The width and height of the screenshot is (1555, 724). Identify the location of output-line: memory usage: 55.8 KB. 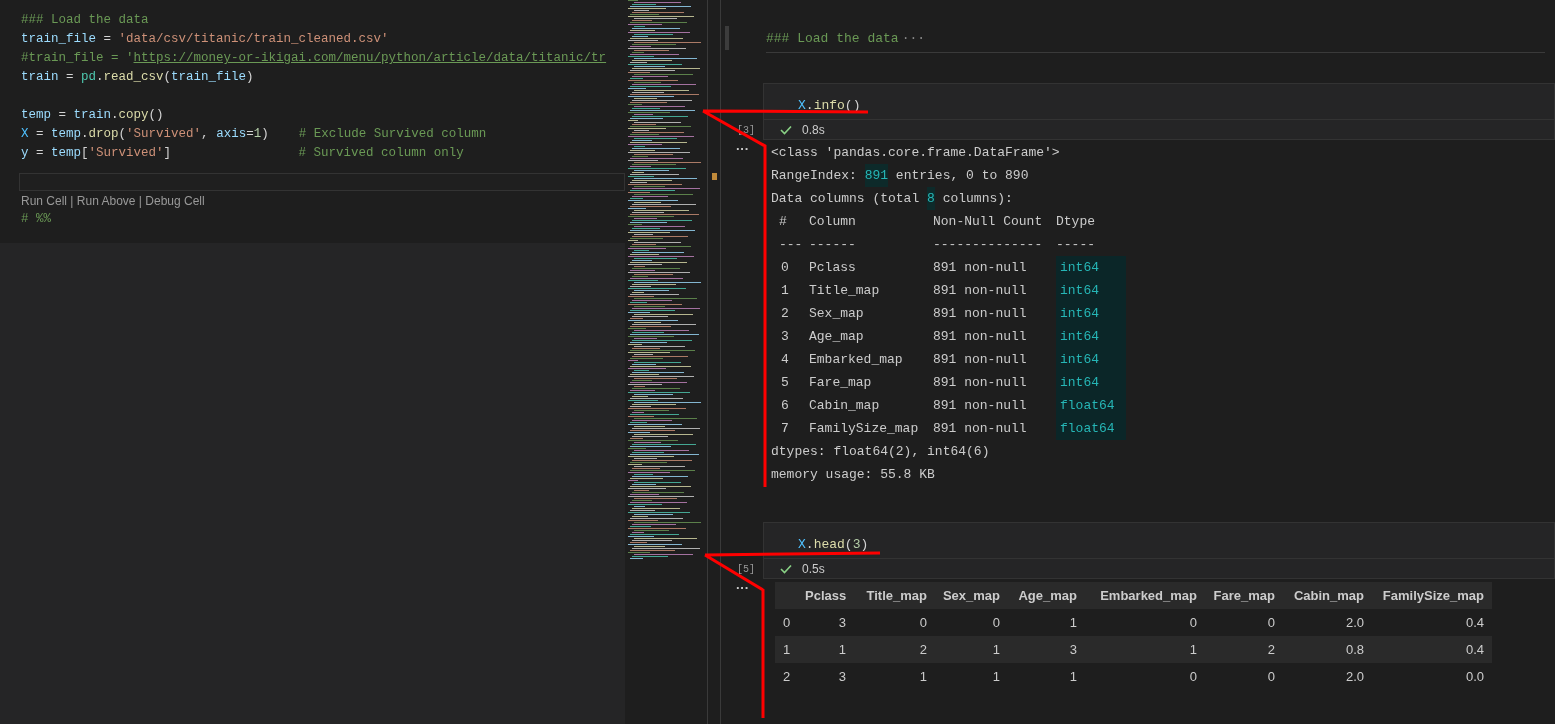
(853, 475).